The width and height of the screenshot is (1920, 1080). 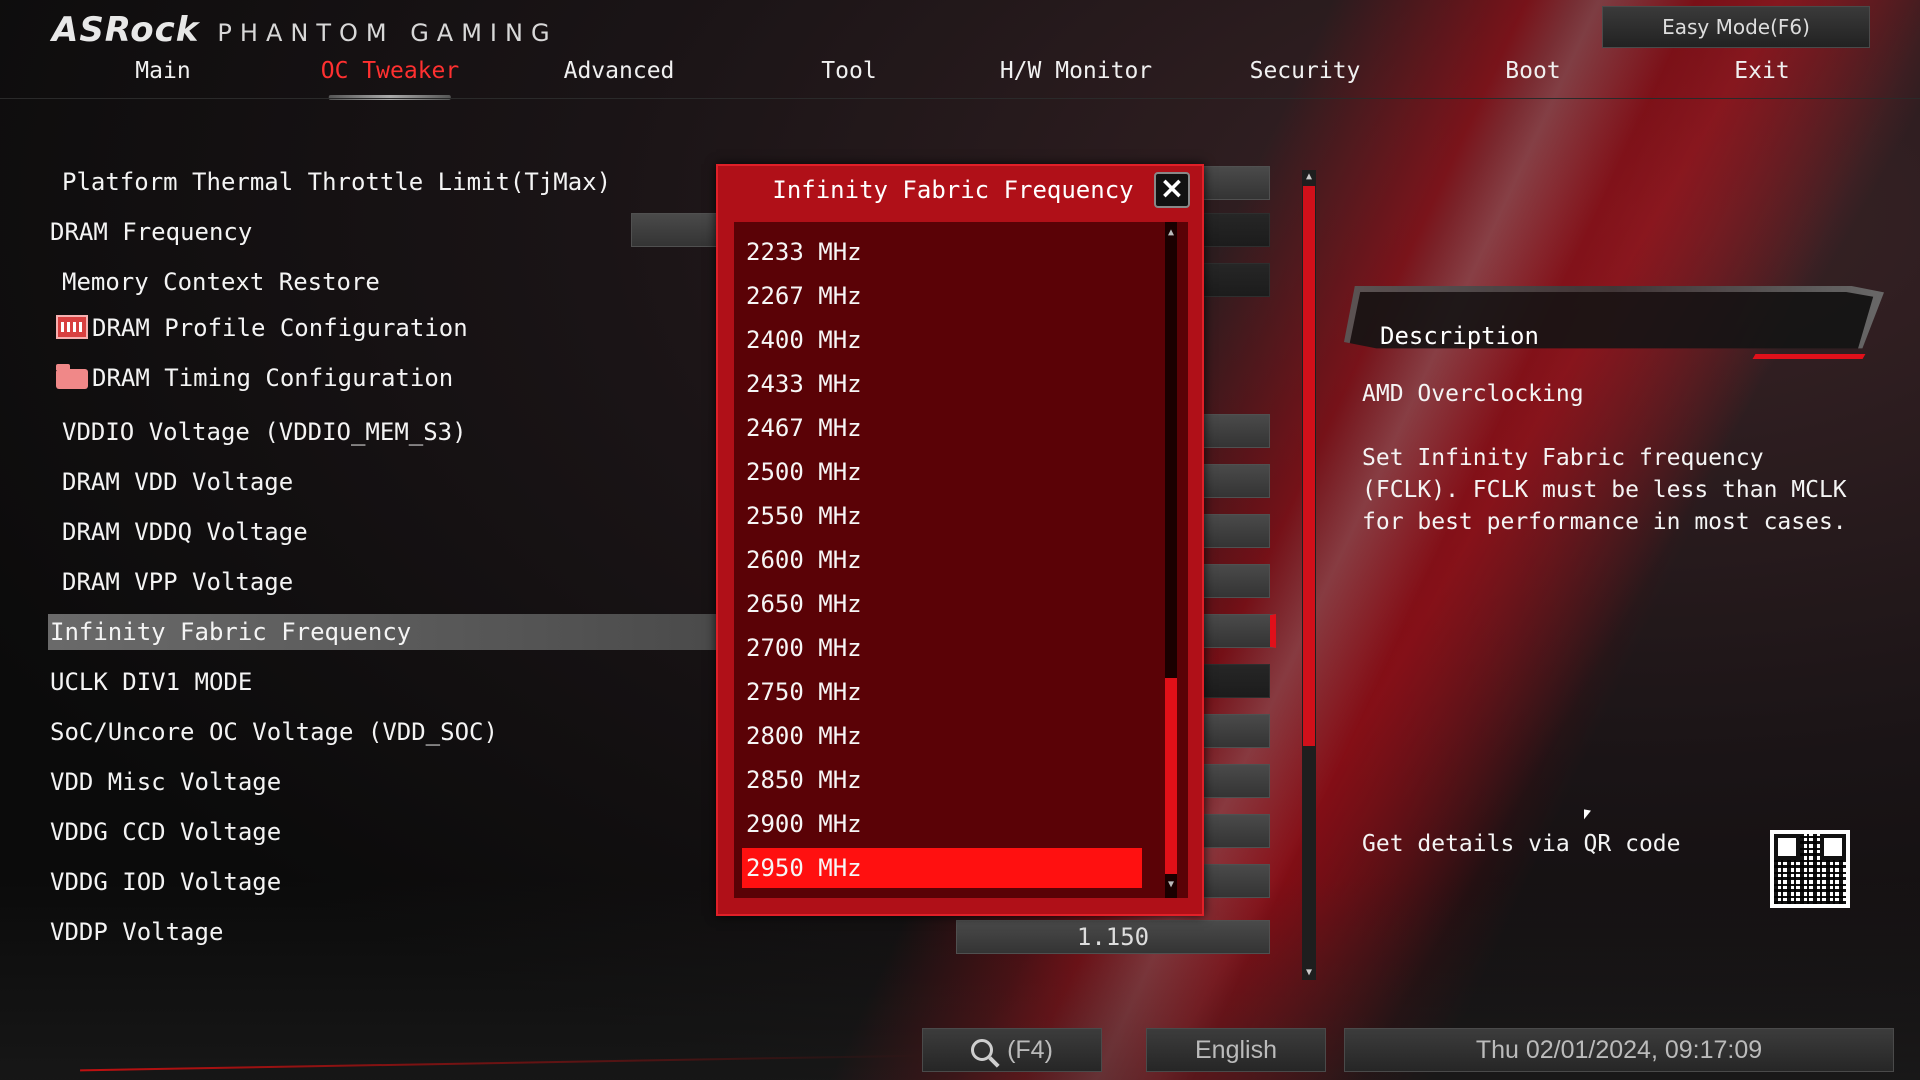 I want to click on description-title: Description, so click(x=1459, y=336).